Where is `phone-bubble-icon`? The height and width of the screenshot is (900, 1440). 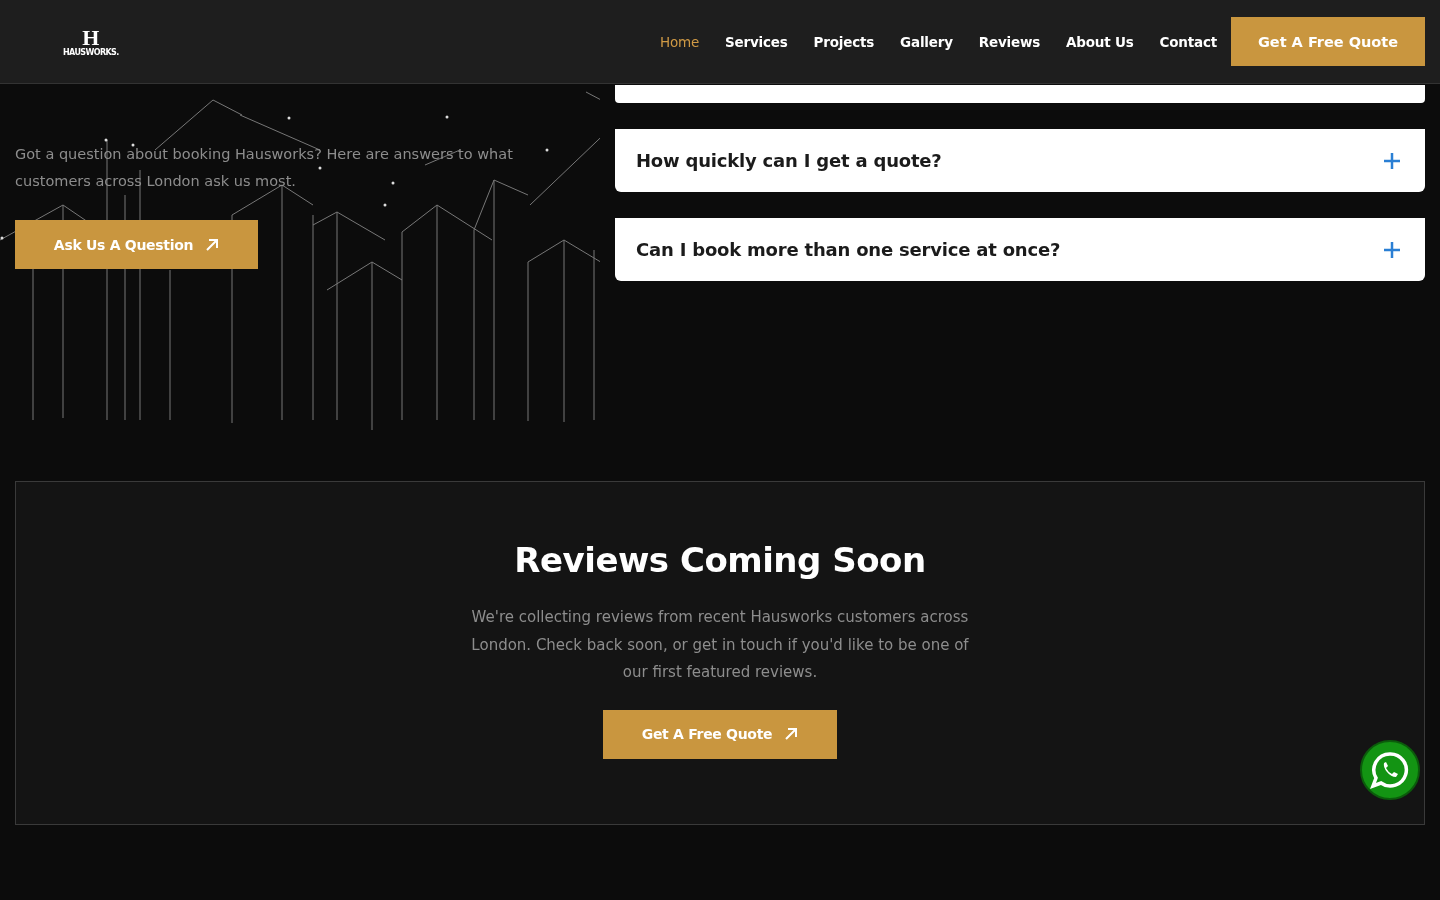
phone-bubble-icon is located at coordinates (1390, 770).